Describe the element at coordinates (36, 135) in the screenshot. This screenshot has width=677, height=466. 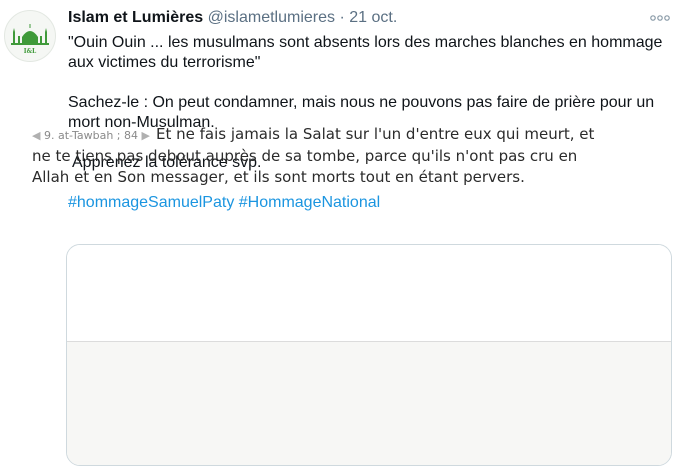
I see `verse-prev-icon: ◀` at that location.